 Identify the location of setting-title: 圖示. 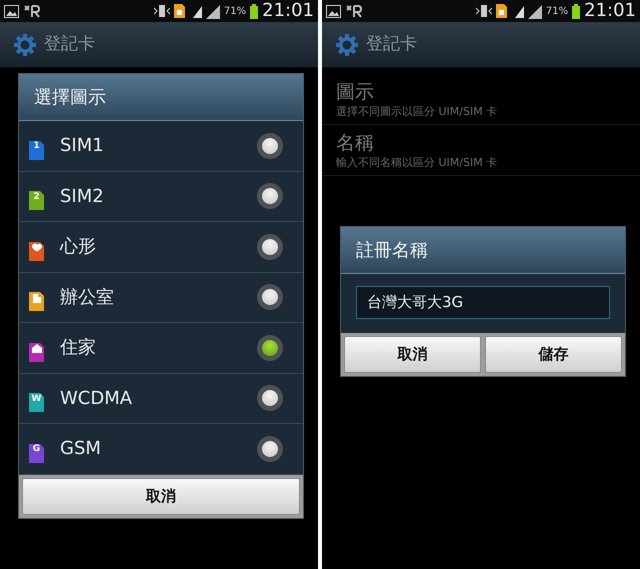
(355, 92).